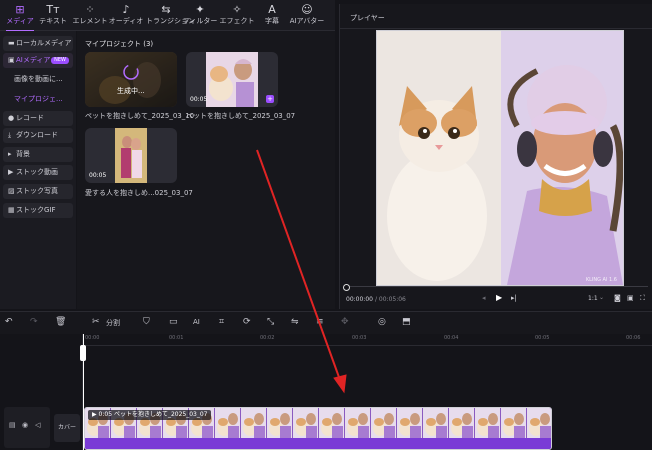 The height and width of the screenshot is (450, 652). I want to click on annotation-arrow, so click(301, 271).